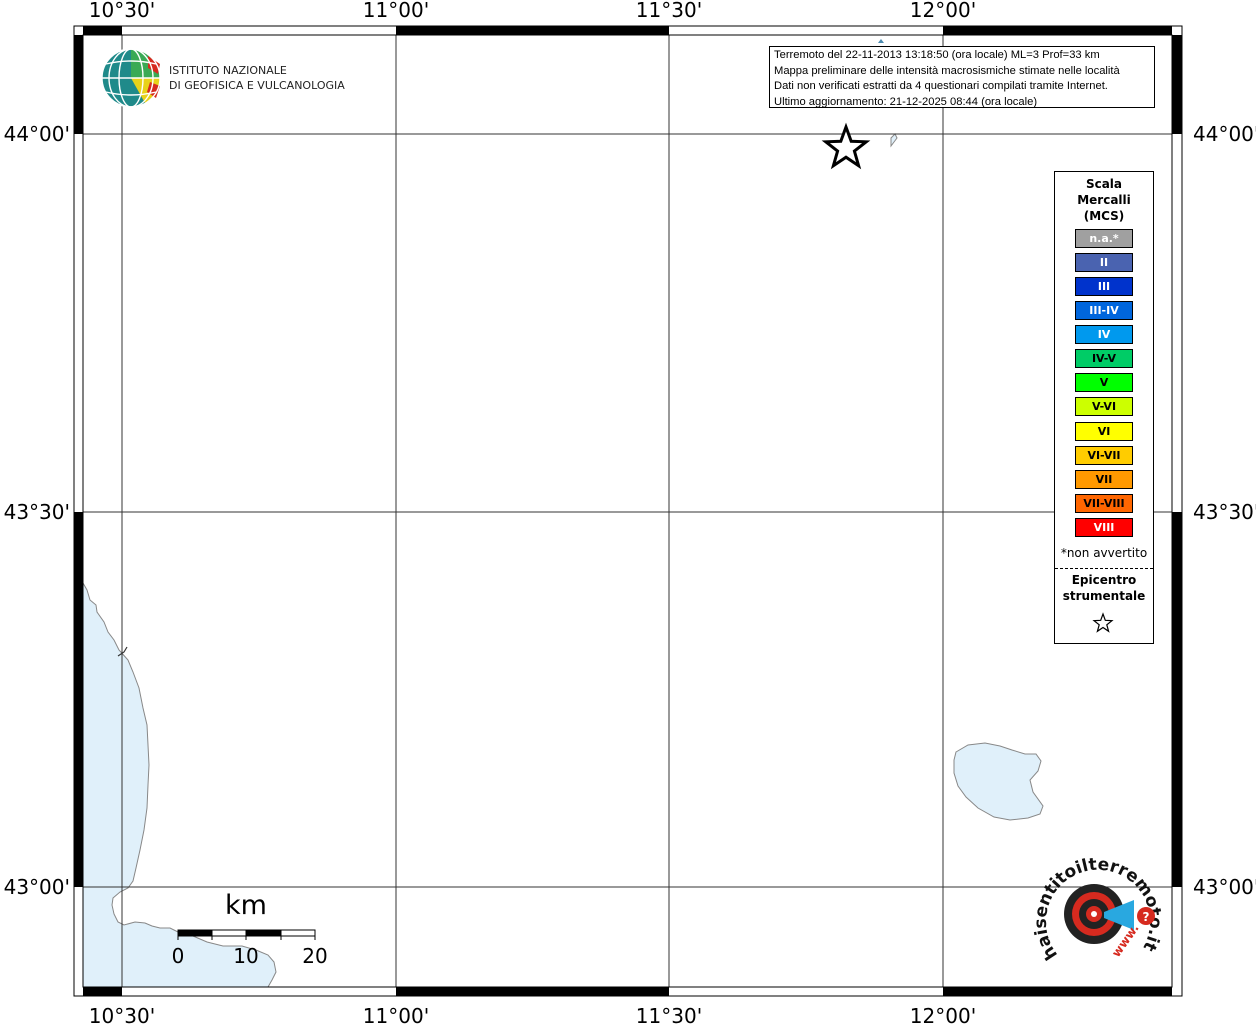 This screenshot has height=1024, width=1256. I want to click on lat-label-left-4330: 43°30', so click(37, 512).